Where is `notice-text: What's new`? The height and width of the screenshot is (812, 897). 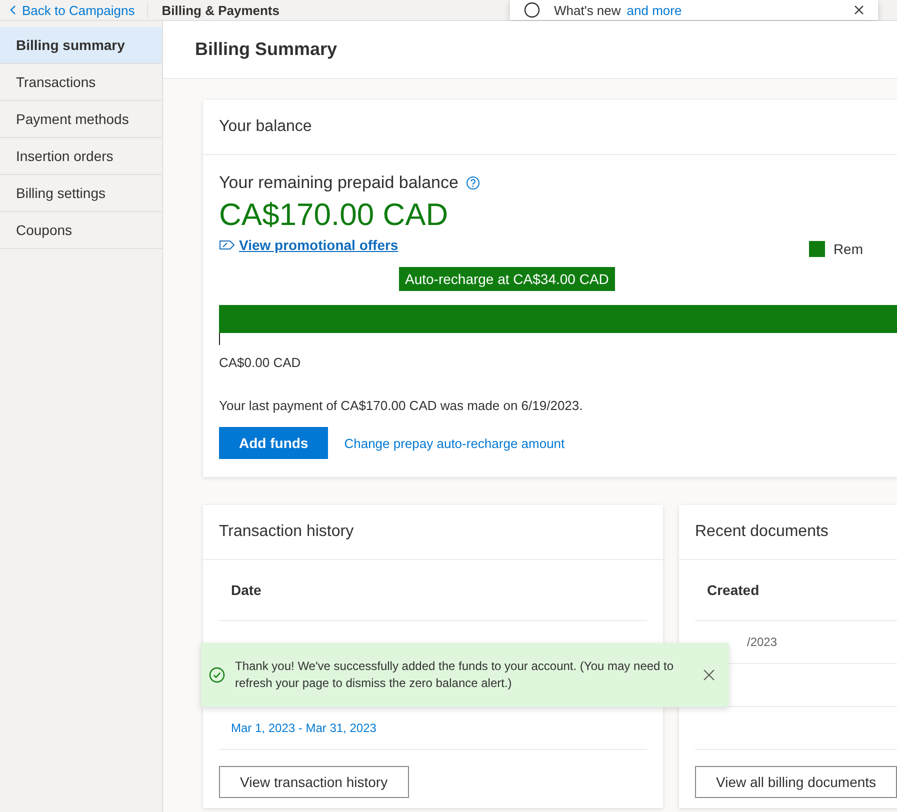
notice-text: What's new is located at coordinates (587, 10).